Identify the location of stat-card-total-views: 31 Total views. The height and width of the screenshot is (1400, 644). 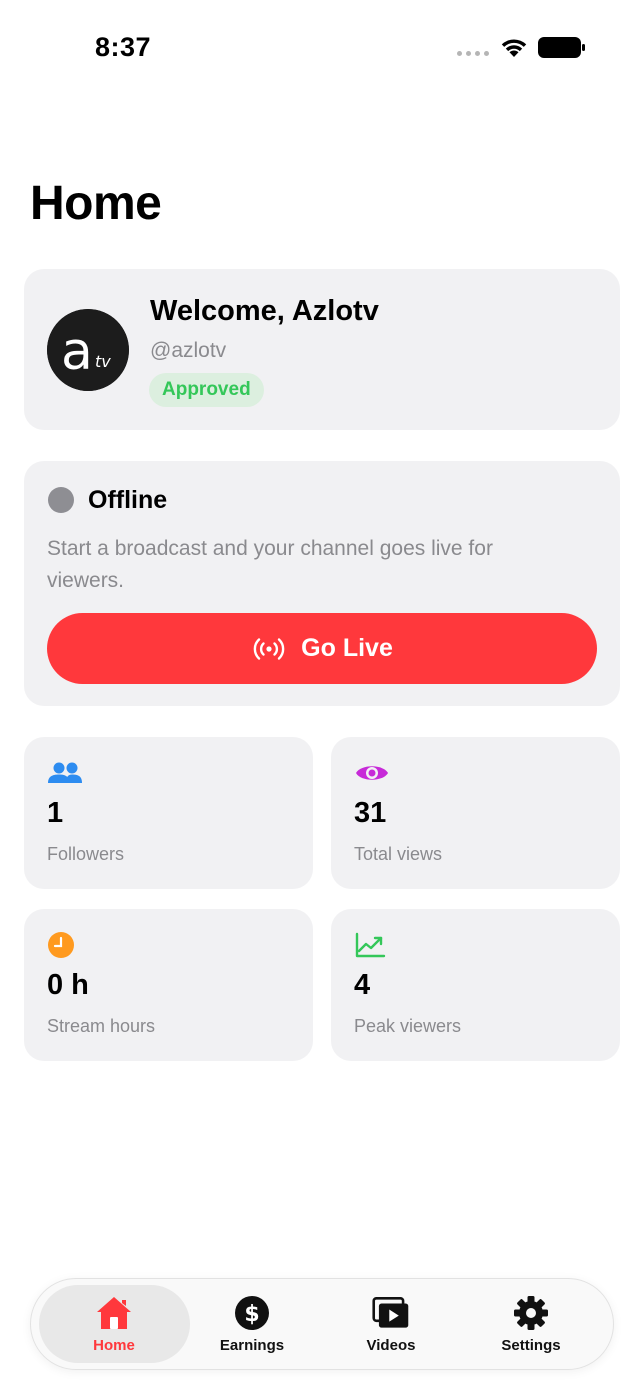
(475, 813).